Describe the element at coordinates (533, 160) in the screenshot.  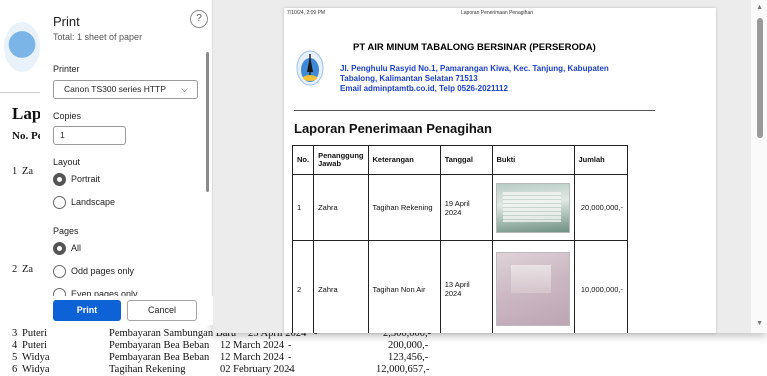
I see `column-header-bukti: Bukti` at that location.